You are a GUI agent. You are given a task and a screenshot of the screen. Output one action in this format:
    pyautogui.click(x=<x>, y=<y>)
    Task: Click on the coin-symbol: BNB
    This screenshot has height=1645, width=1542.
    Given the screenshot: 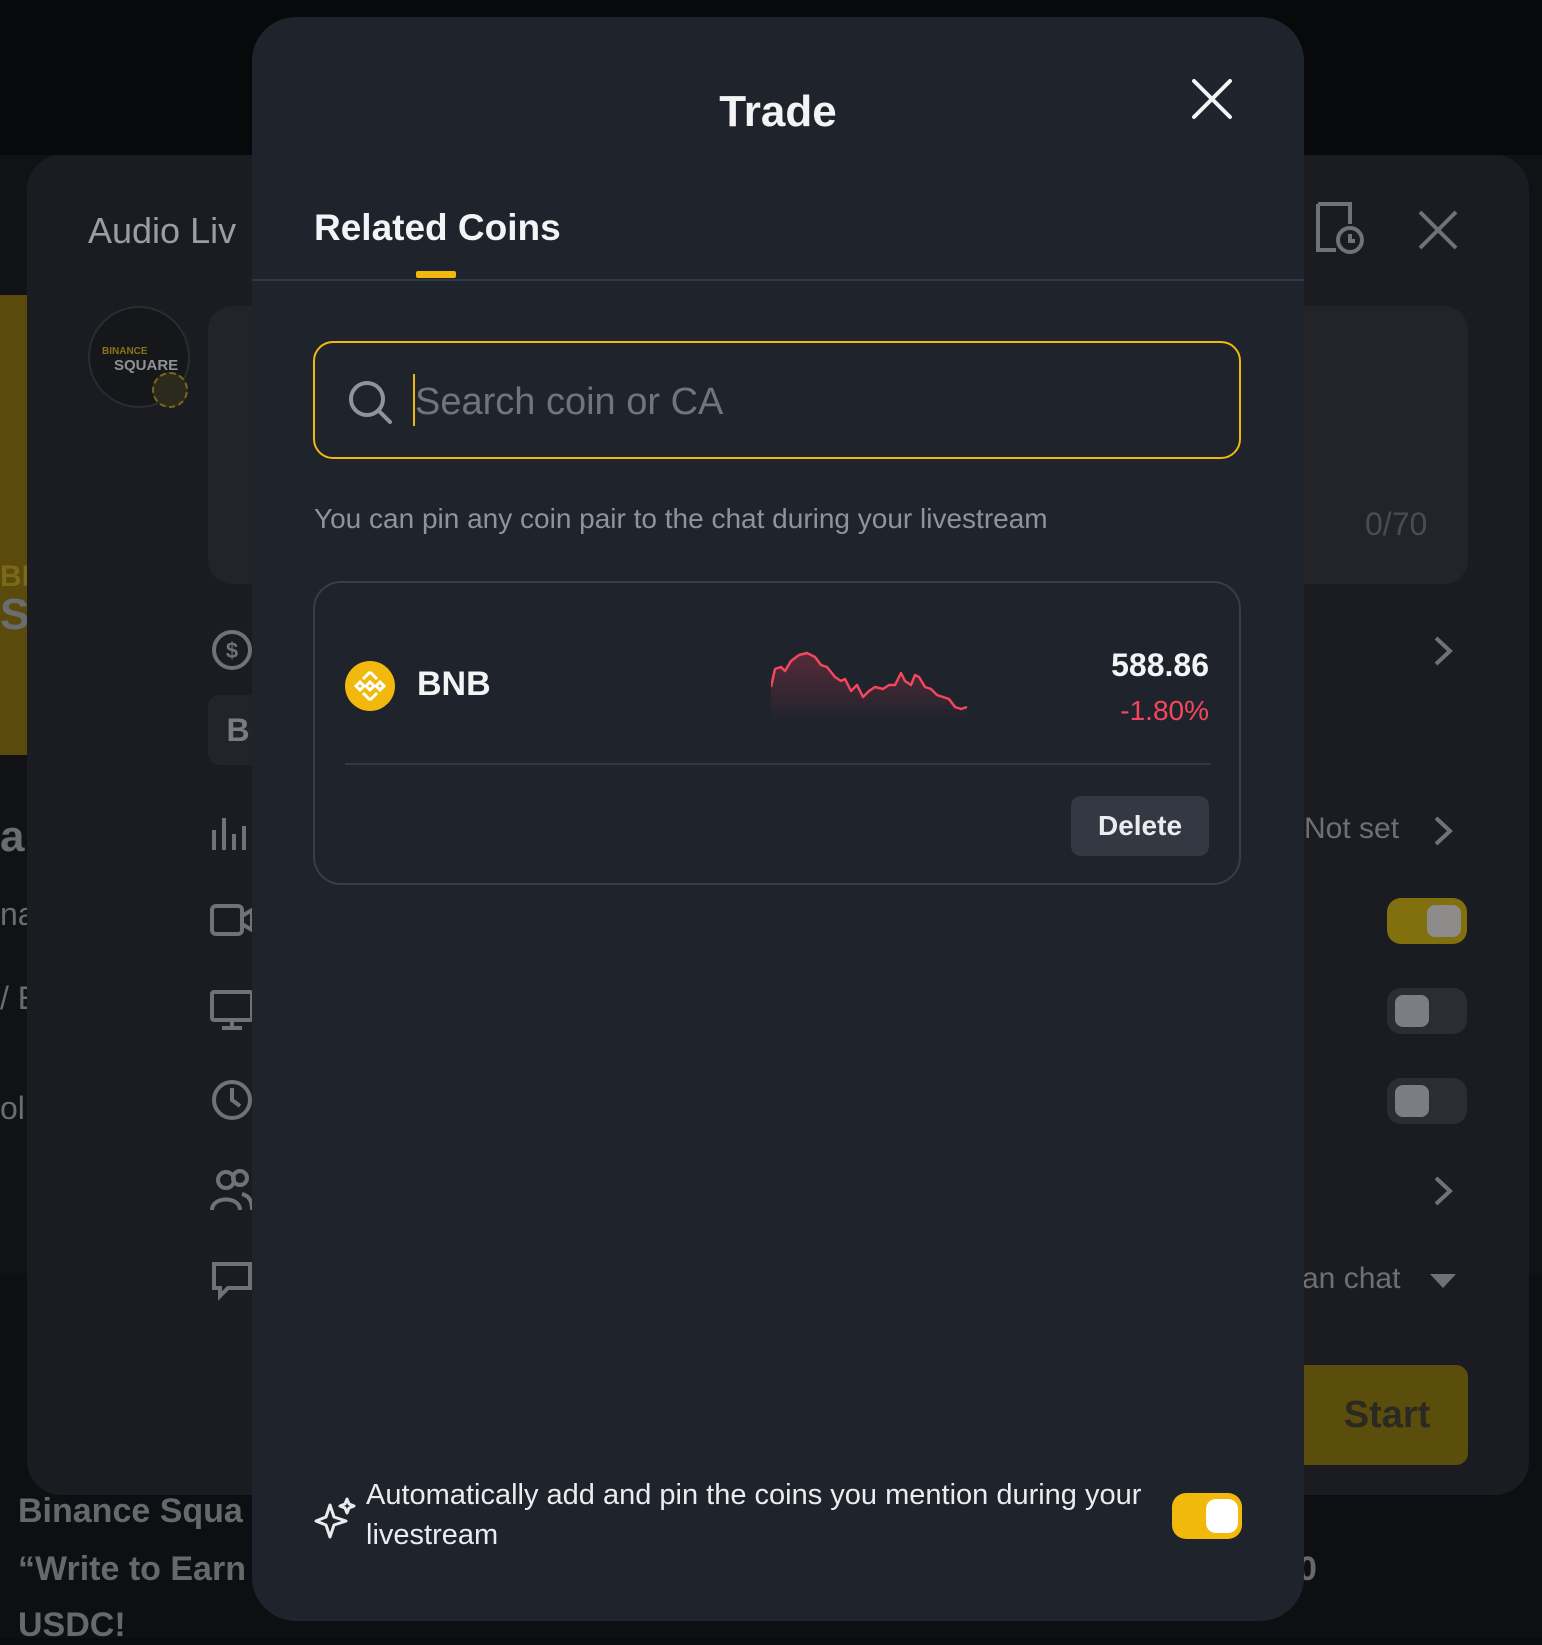 What is the action you would take?
    pyautogui.click(x=454, y=684)
    